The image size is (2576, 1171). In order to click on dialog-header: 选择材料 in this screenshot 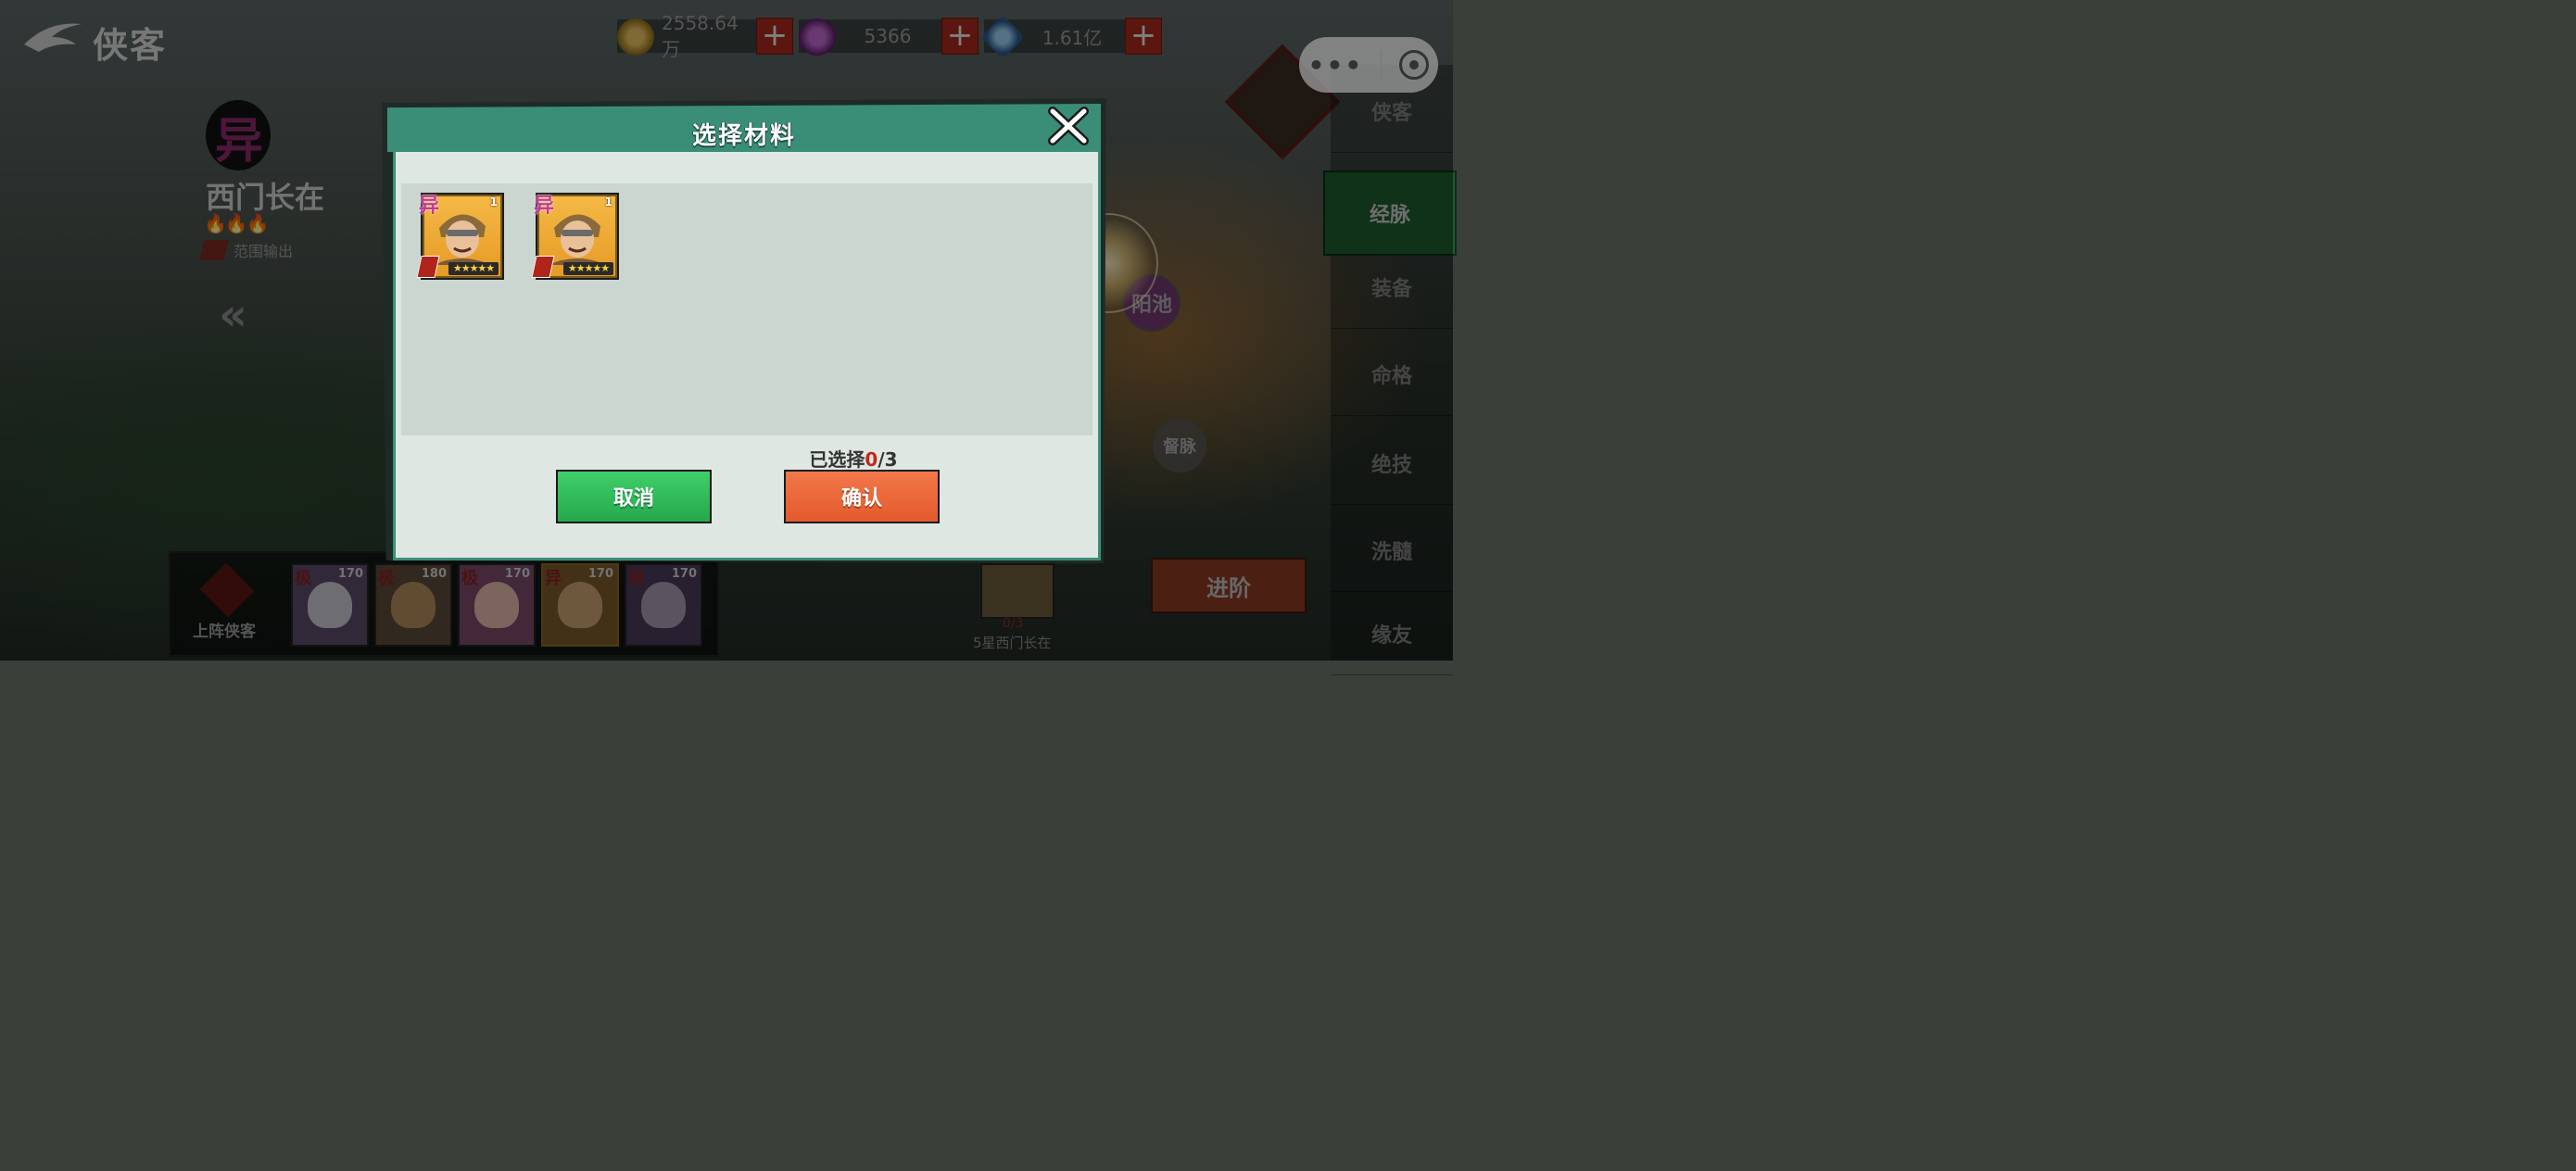, I will do `click(744, 128)`.